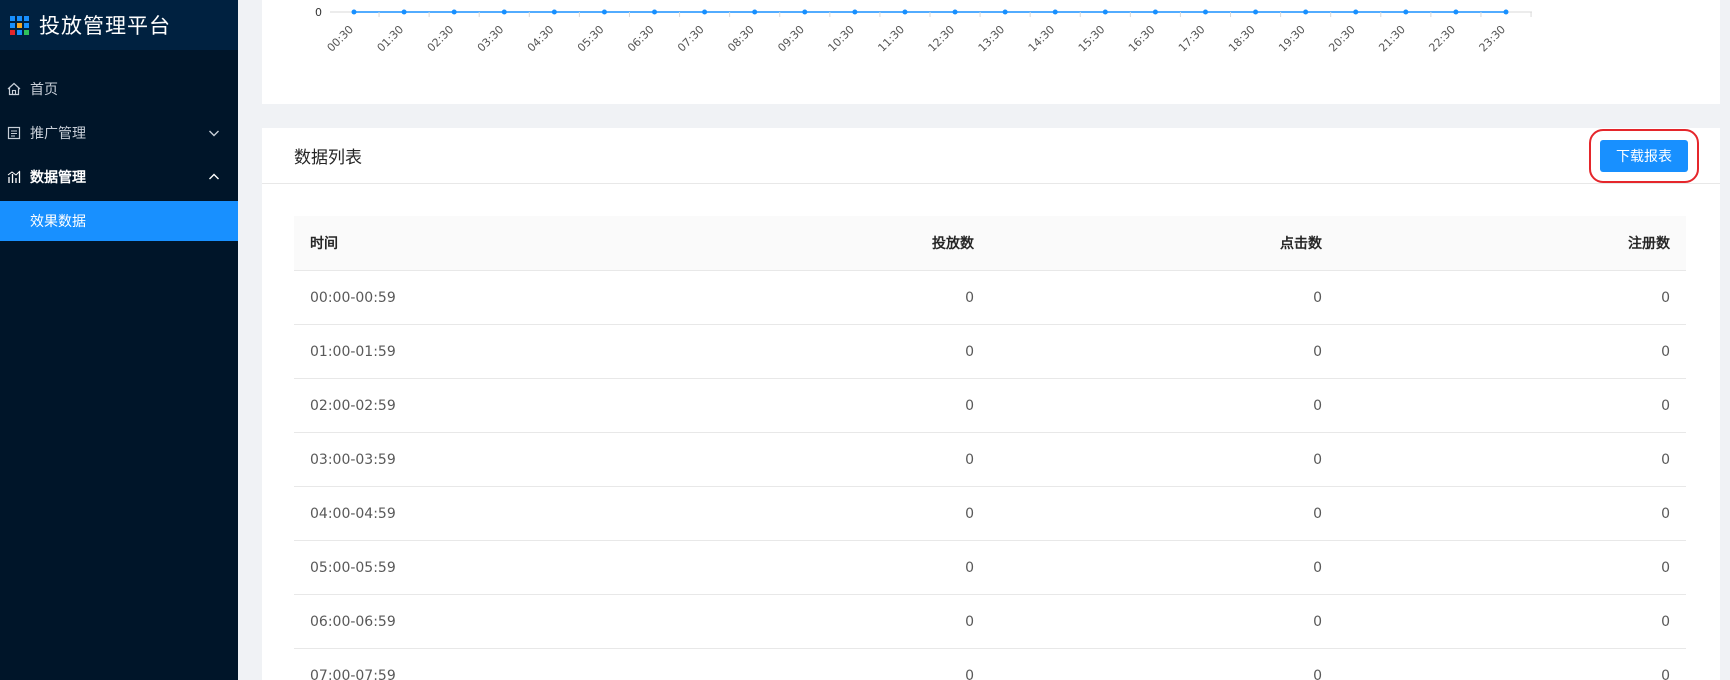  Describe the element at coordinates (1192, 39) in the screenshot. I see `x-tick-label: 17:30` at that location.